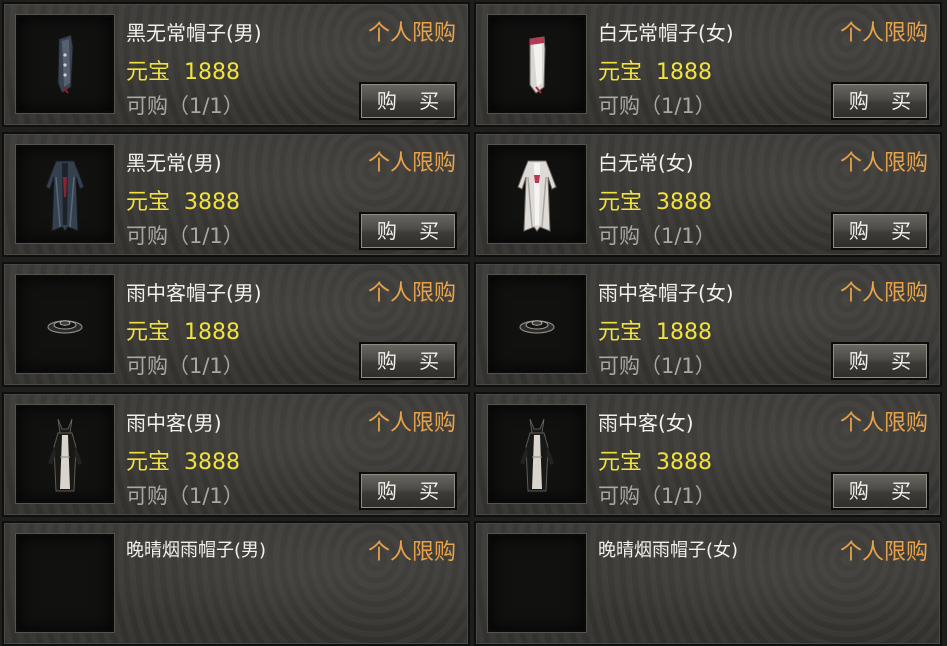 Image resolution: width=947 pixels, height=646 pixels. Describe the element at coordinates (708, 583) in the screenshot. I see `shop-item-card: 晚晴烟雨帽子(女) 个人限购` at that location.